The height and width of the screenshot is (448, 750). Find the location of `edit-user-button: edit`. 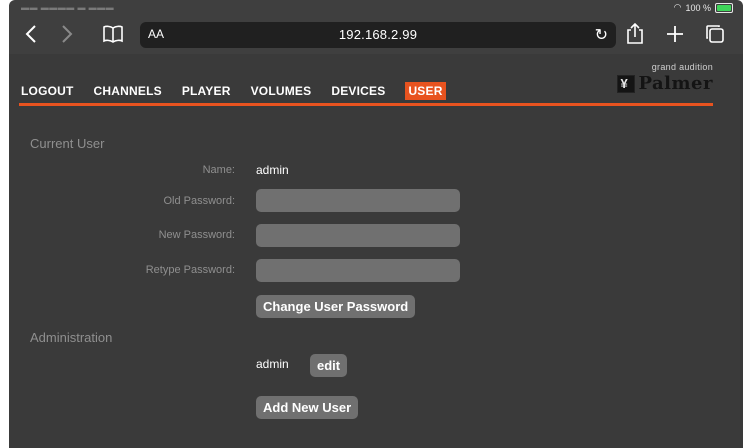

edit-user-button: edit is located at coordinates (329, 365).